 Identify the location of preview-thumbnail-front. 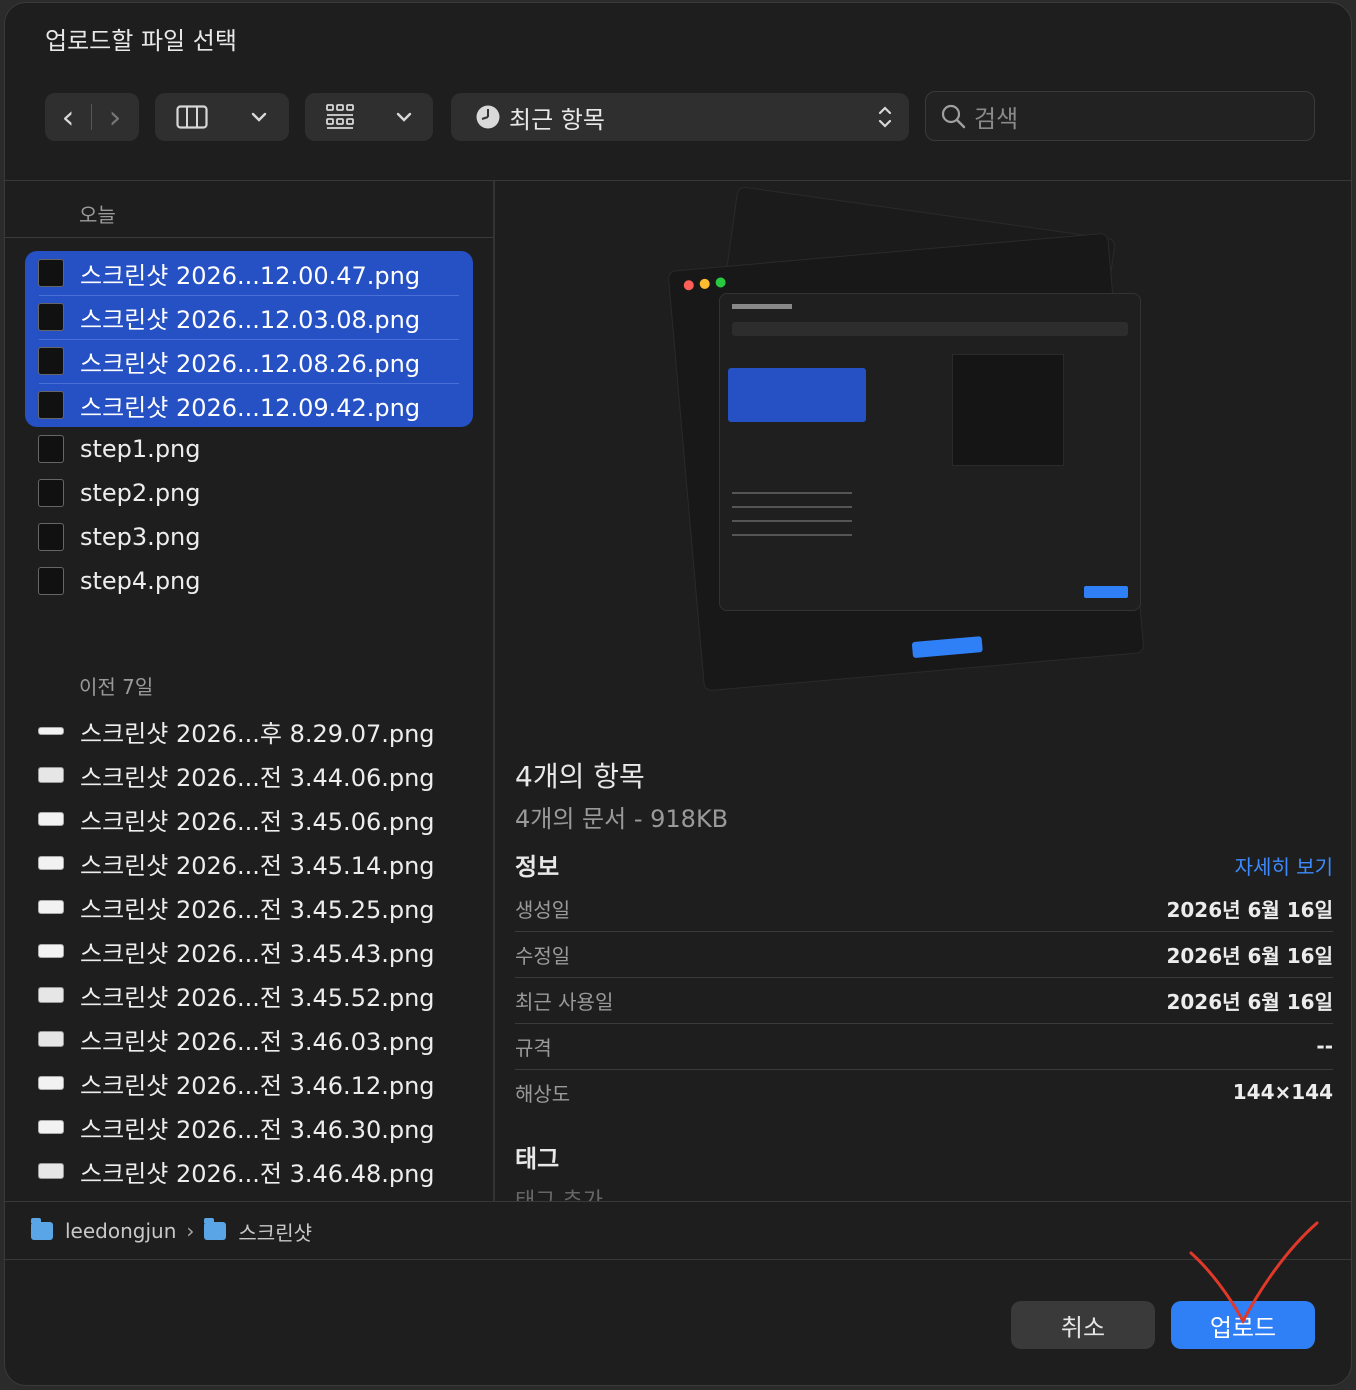
(930, 452).